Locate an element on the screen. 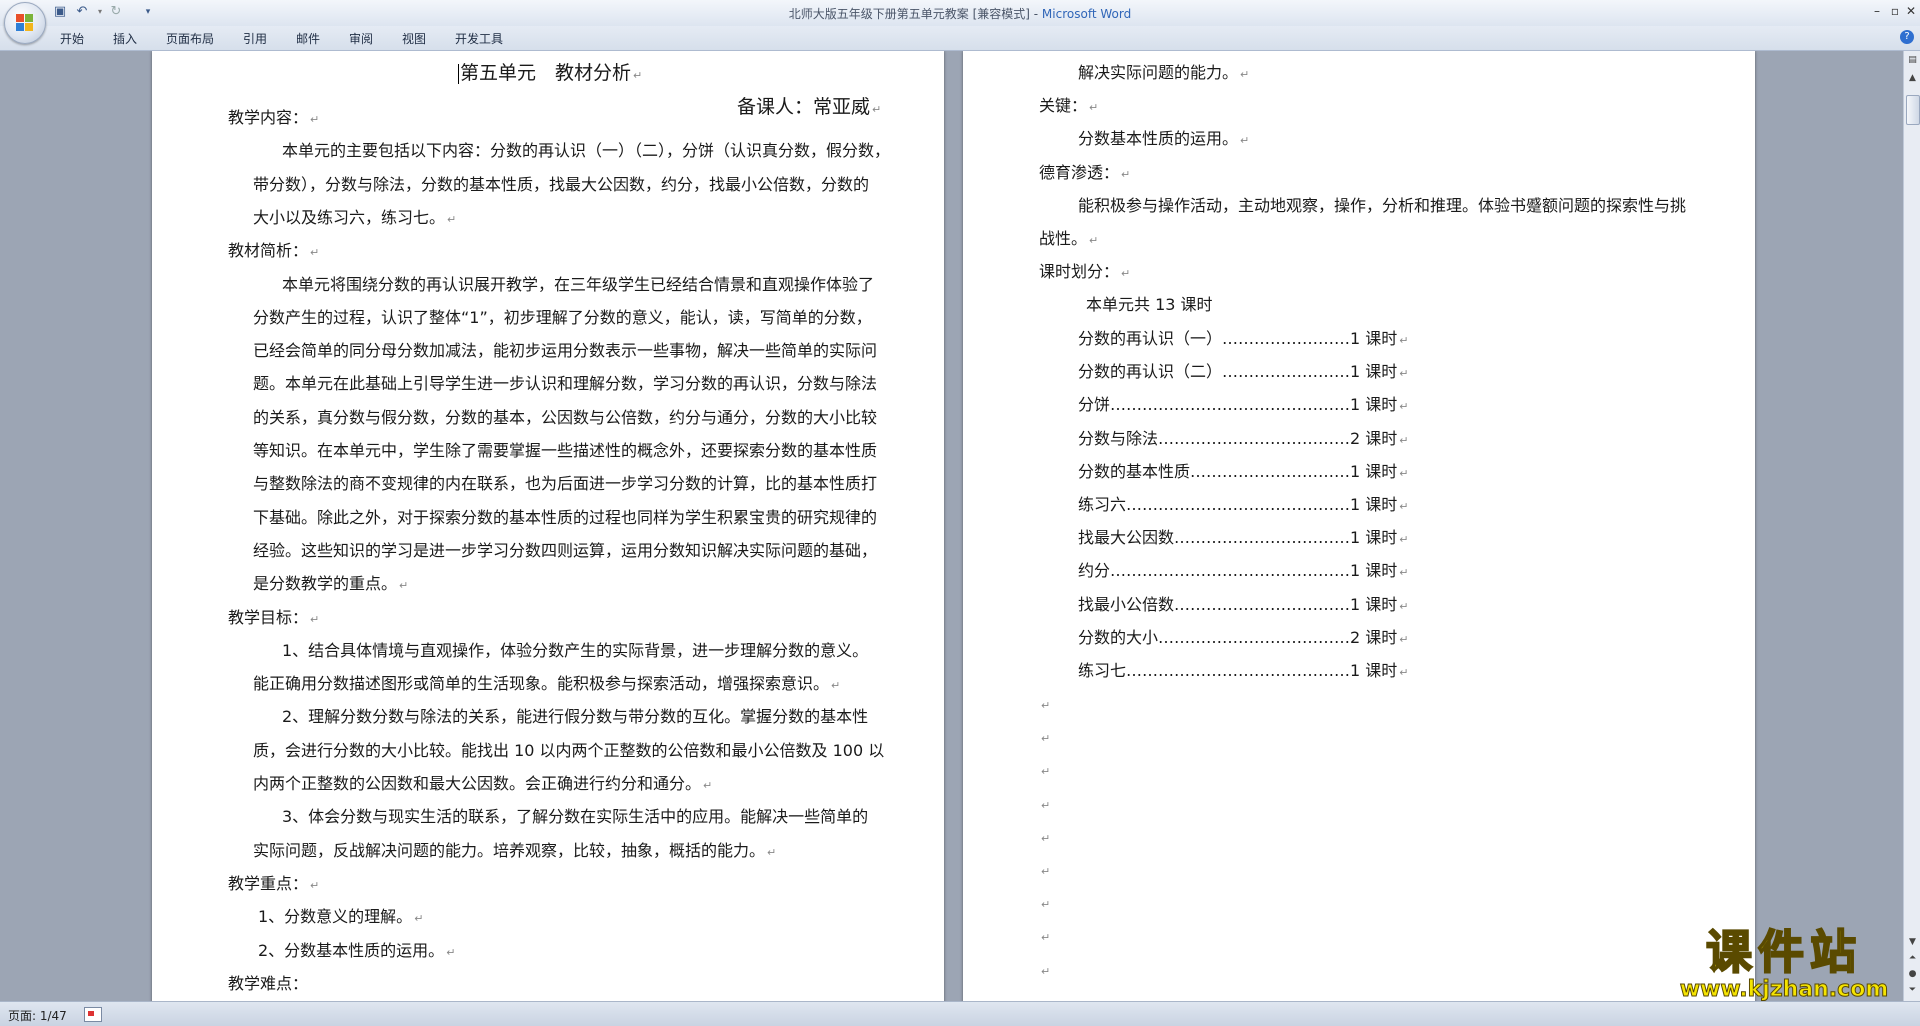  schedule-item: 分数的大小………………………………2 课时 ↵ is located at coordinates (1243, 637).